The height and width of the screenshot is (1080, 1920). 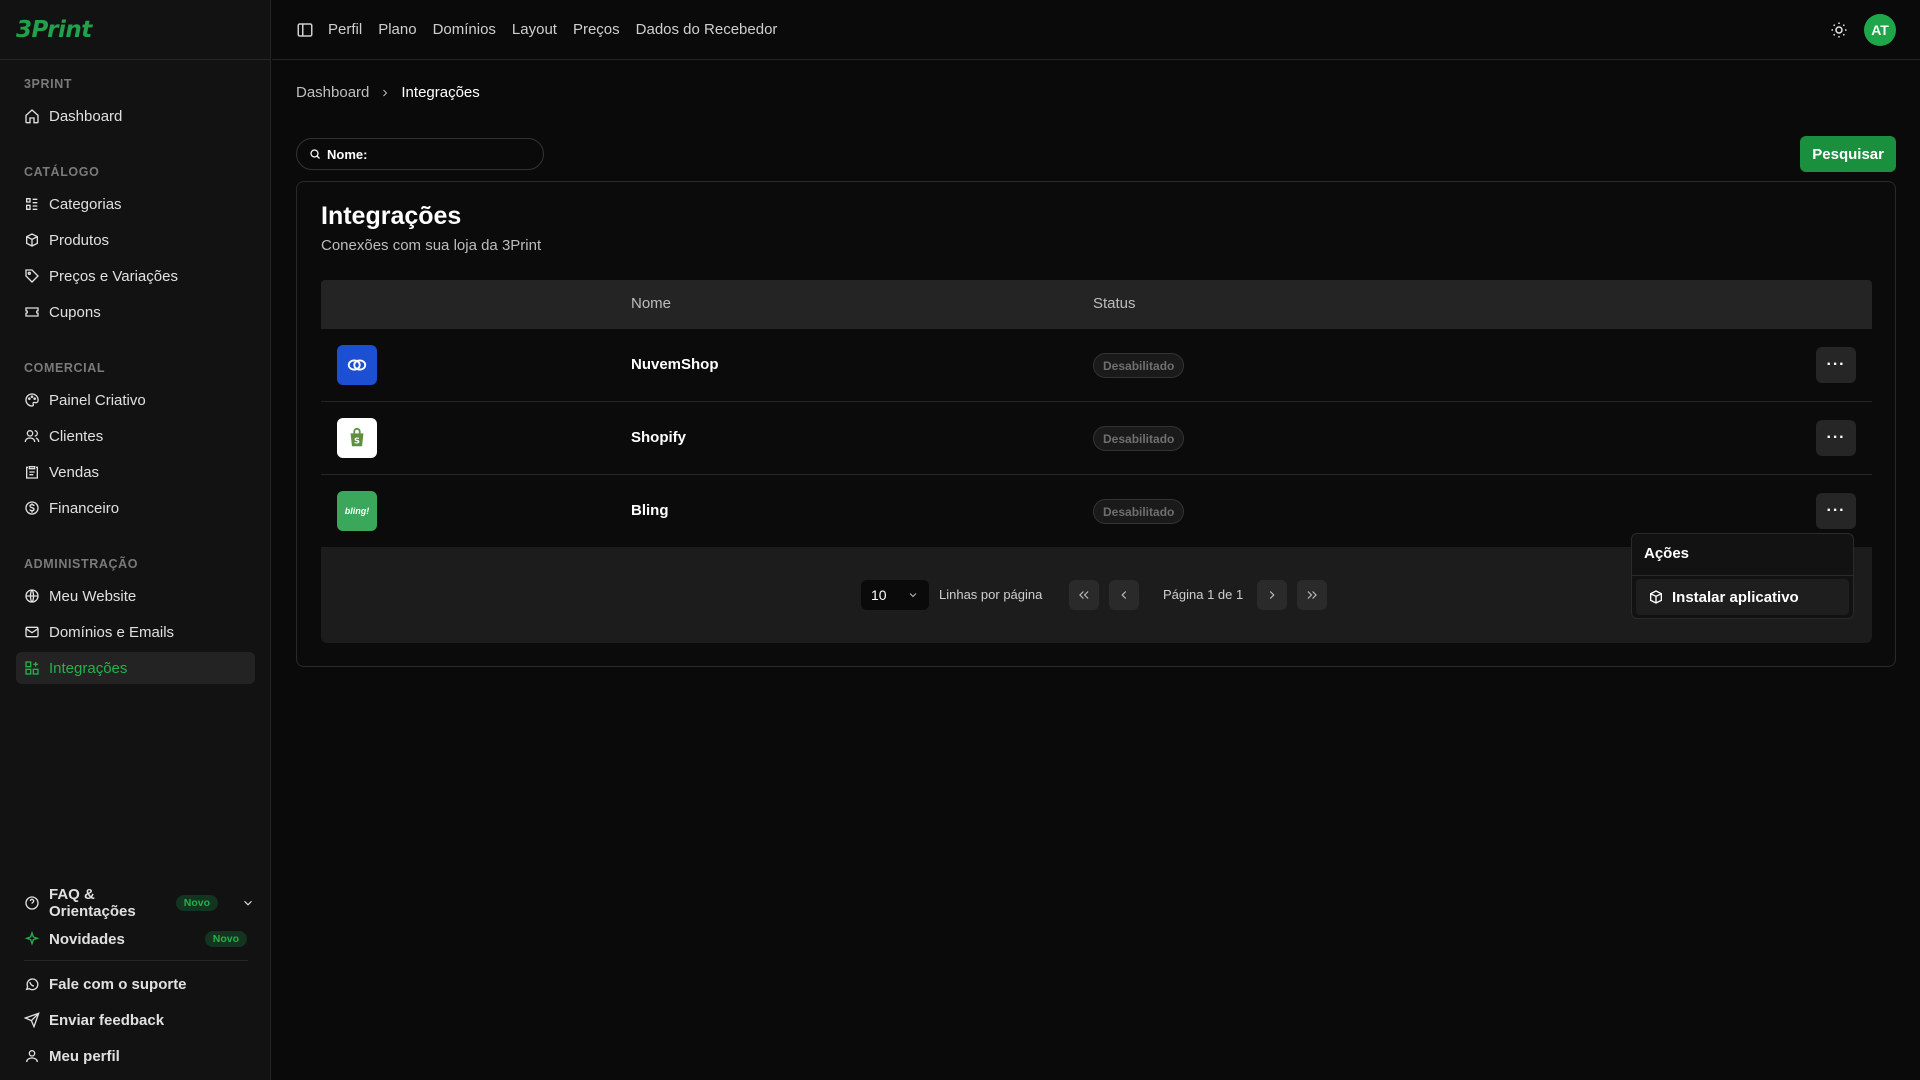 What do you see at coordinates (534, 29) in the screenshot?
I see `nav-link-layout: Layout` at bounding box center [534, 29].